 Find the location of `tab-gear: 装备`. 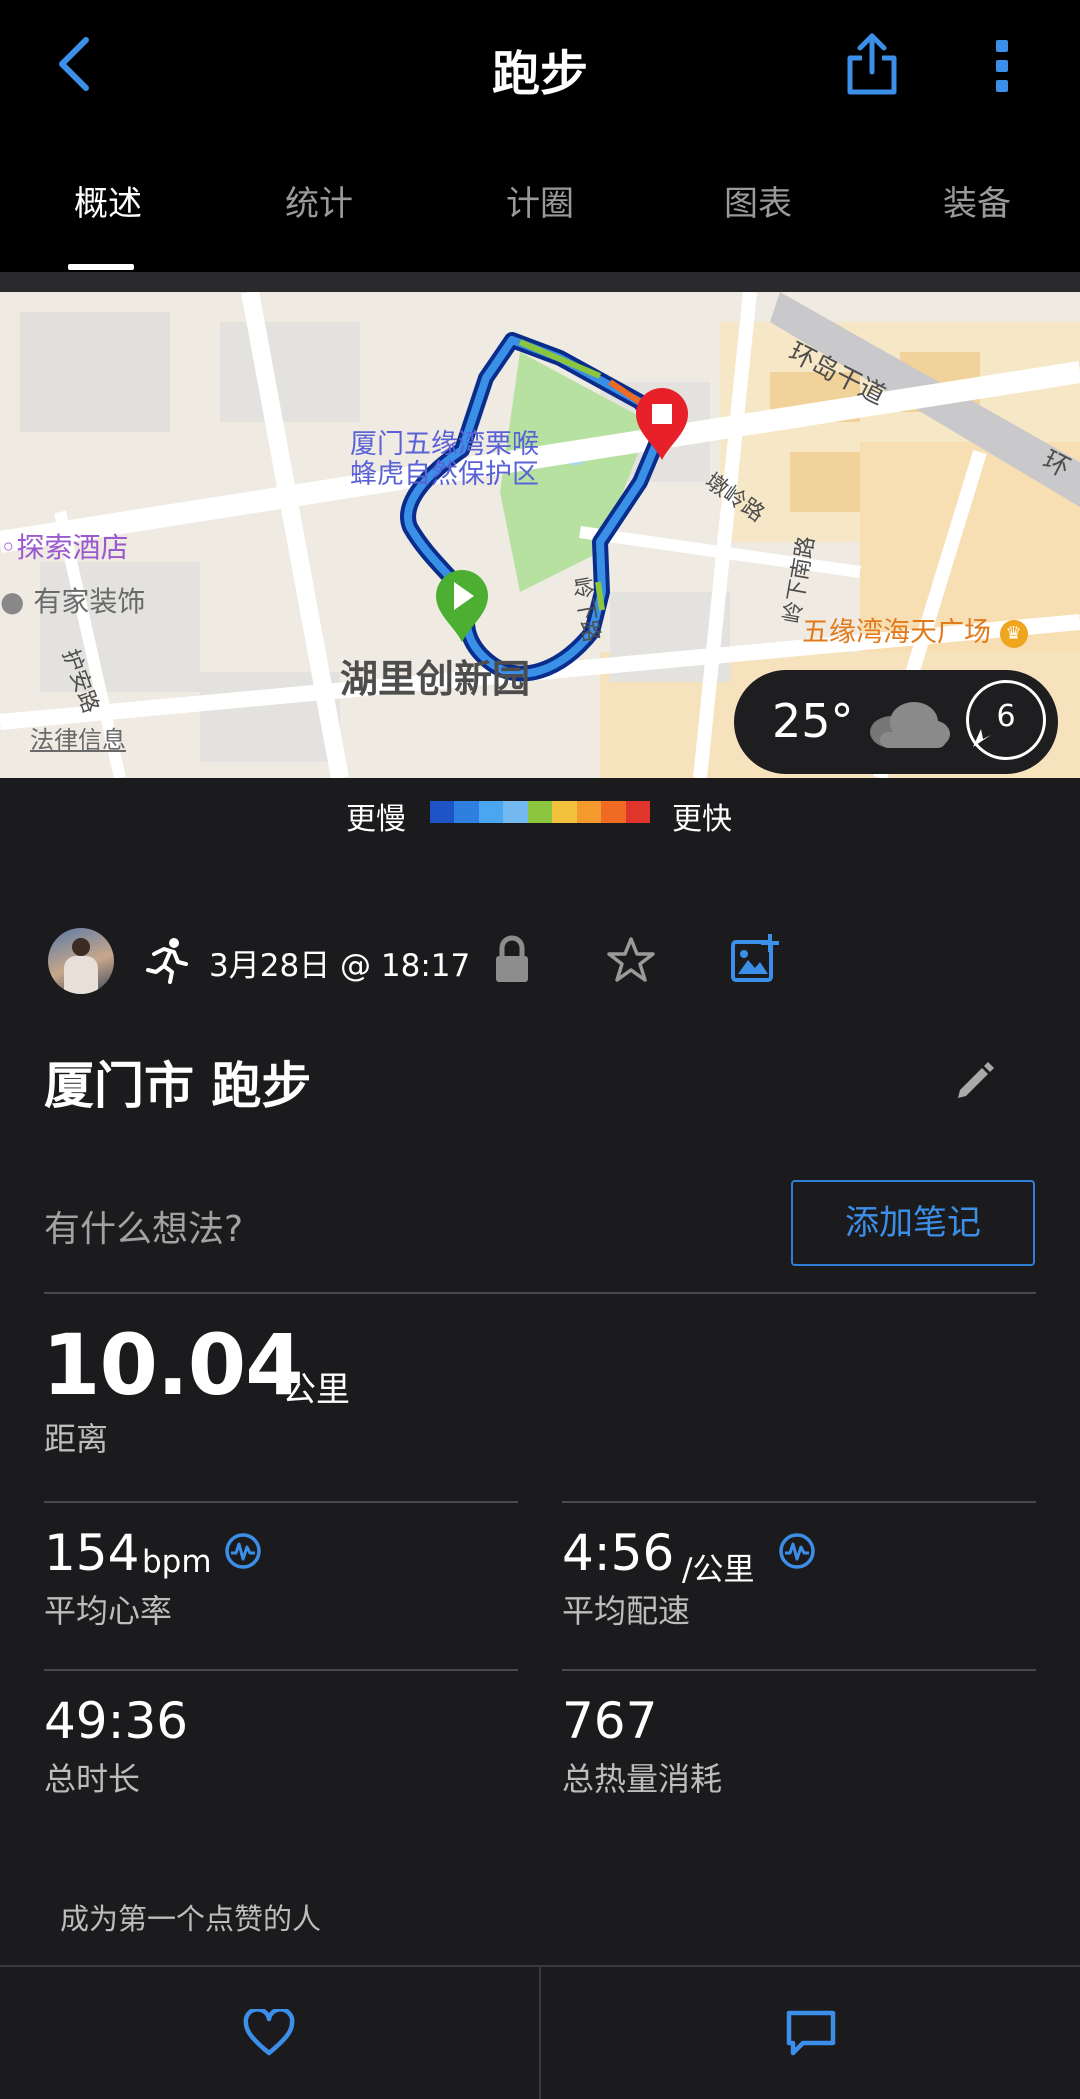

tab-gear: 装备 is located at coordinates (974, 200).